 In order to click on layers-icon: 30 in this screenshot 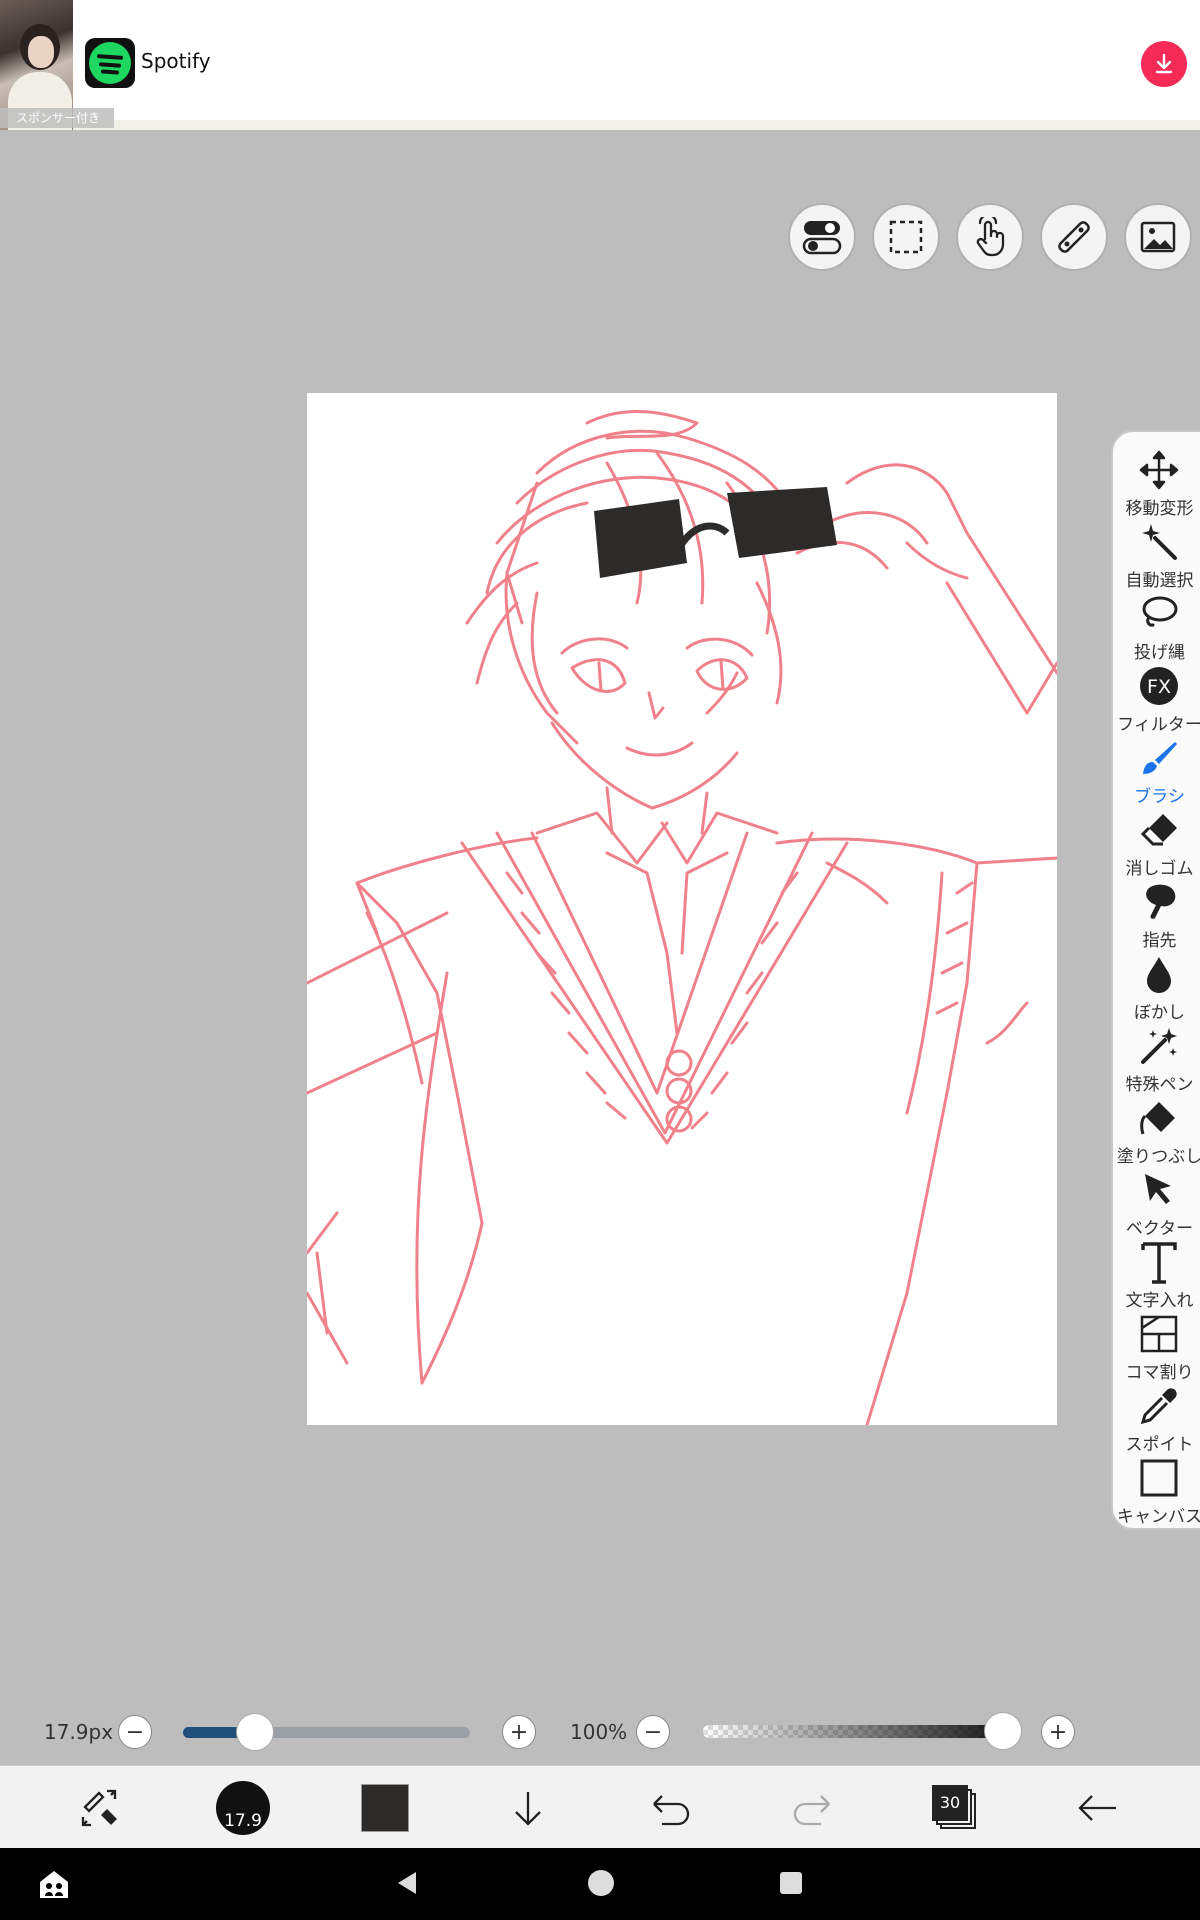, I will do `click(955, 1807)`.